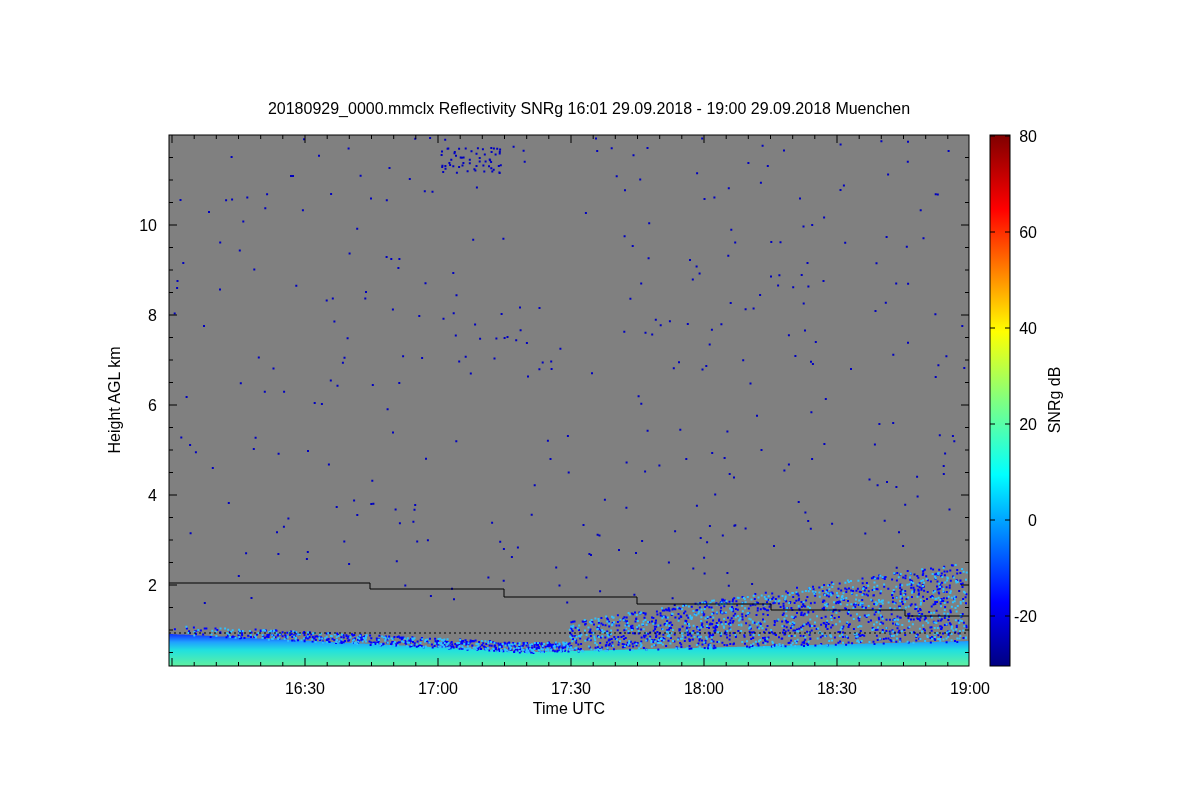  I want to click on x-tick-label: 17:00, so click(438, 688).